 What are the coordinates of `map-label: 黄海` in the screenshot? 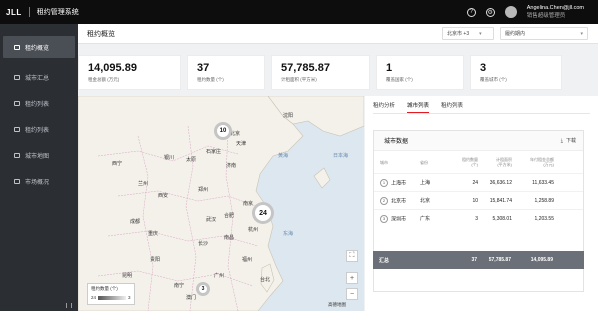 It's located at (283, 156).